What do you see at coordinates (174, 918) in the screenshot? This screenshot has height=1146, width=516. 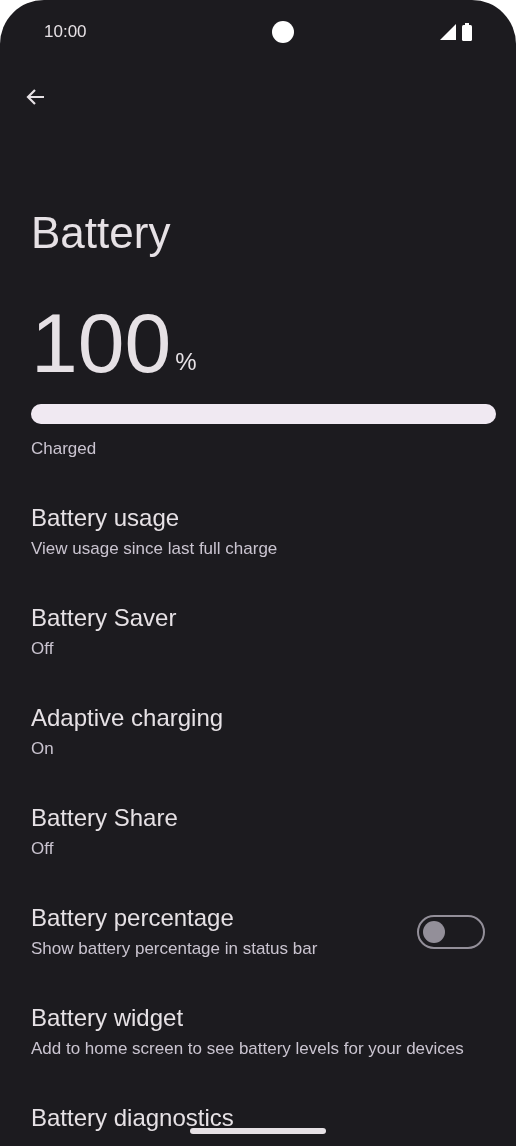 I see `setting-title: Battery percentage` at bounding box center [174, 918].